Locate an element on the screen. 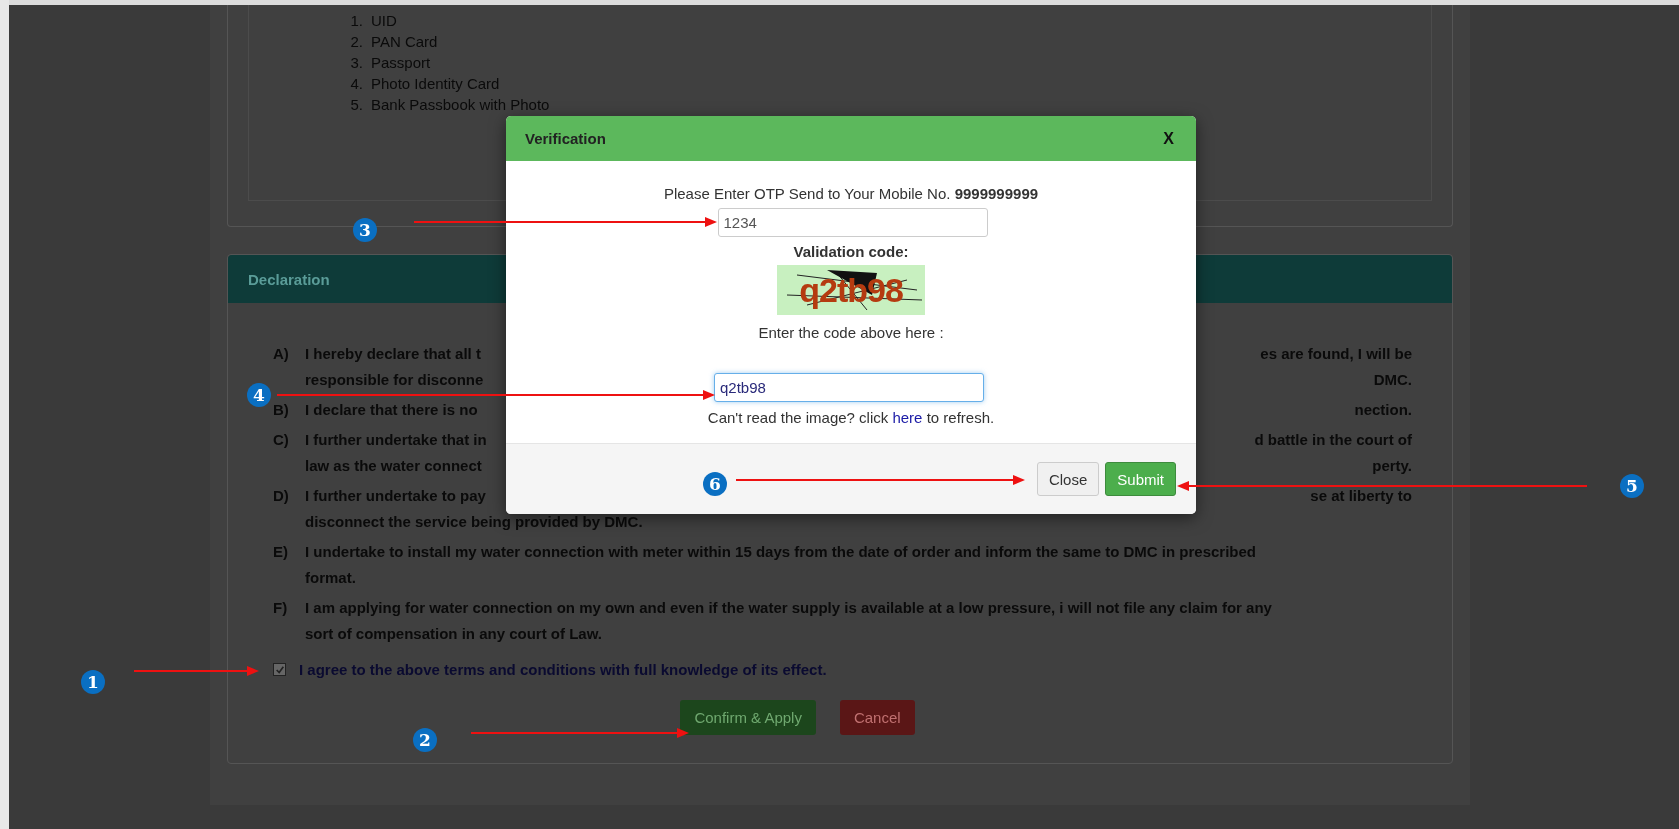 The height and width of the screenshot is (829, 1679). step-badge: 5 is located at coordinates (1632, 486).